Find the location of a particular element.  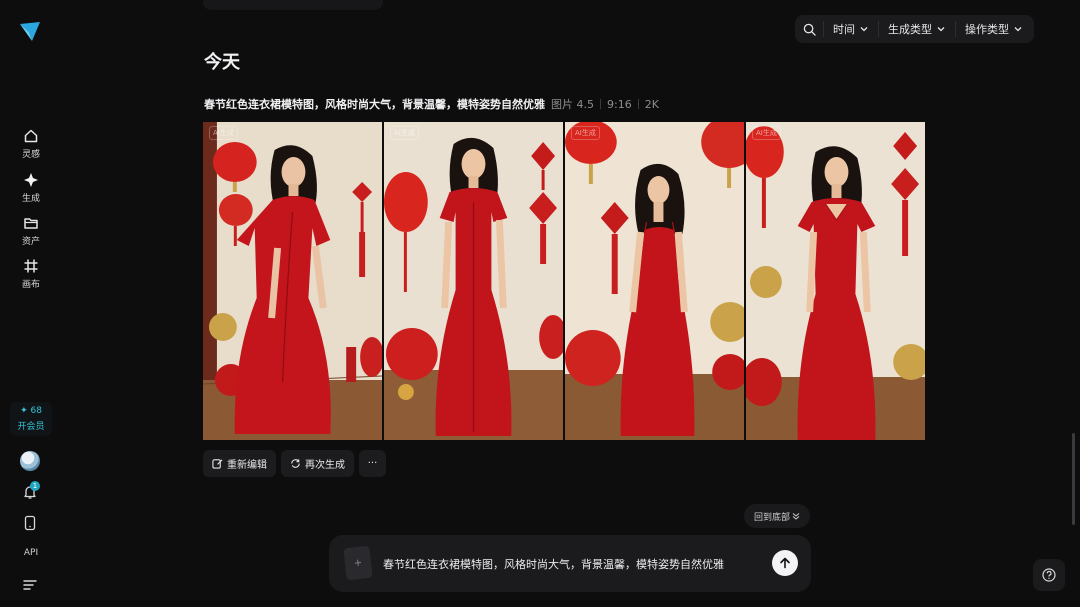

gen-type-filter-label: 生成类型 is located at coordinates (910, 29).